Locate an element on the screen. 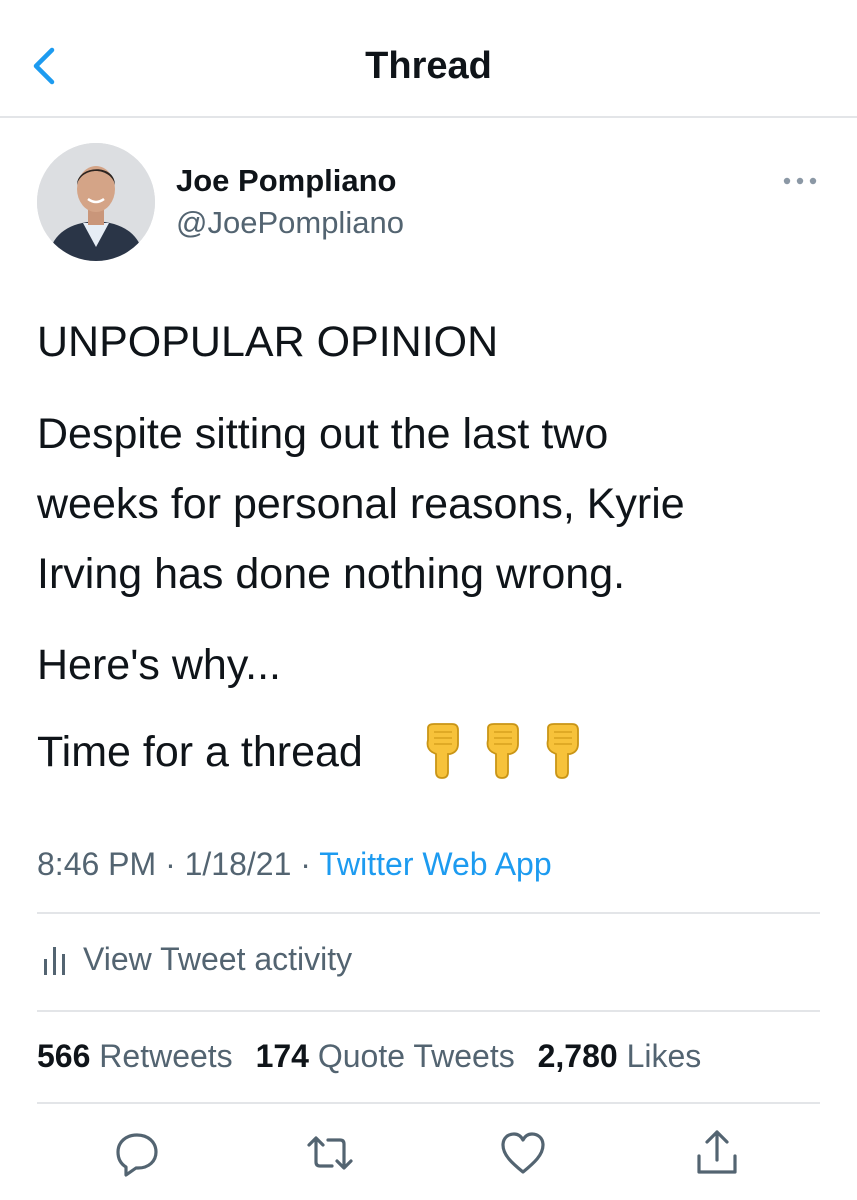 Image resolution: width=857 pixels, height=1200 pixels. retweet-icon is located at coordinates (330, 1153).